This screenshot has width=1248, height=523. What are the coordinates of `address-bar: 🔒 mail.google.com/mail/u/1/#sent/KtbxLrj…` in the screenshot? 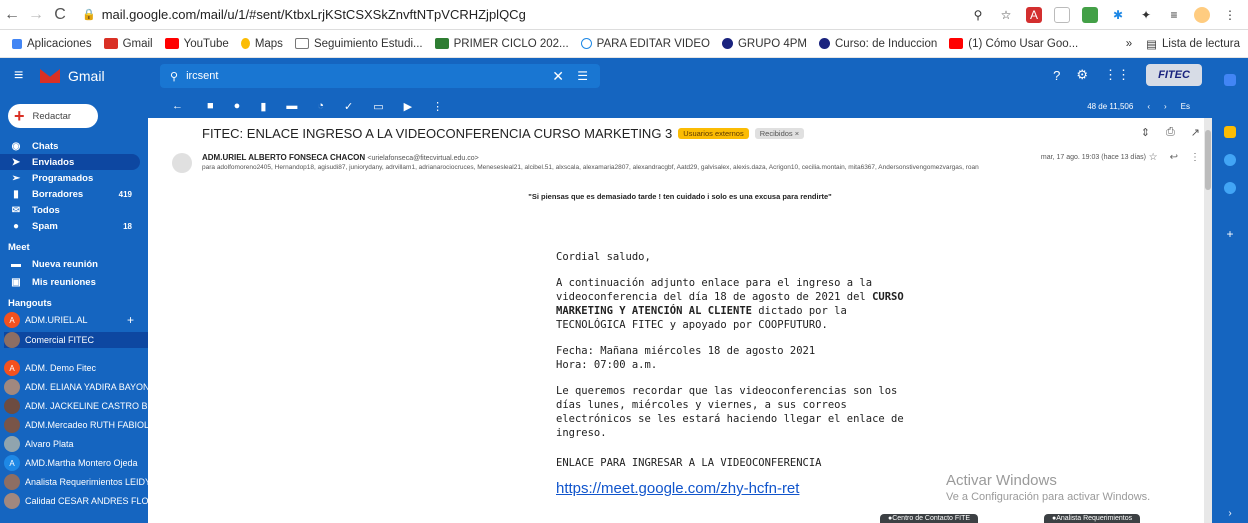 It's located at (526, 14).